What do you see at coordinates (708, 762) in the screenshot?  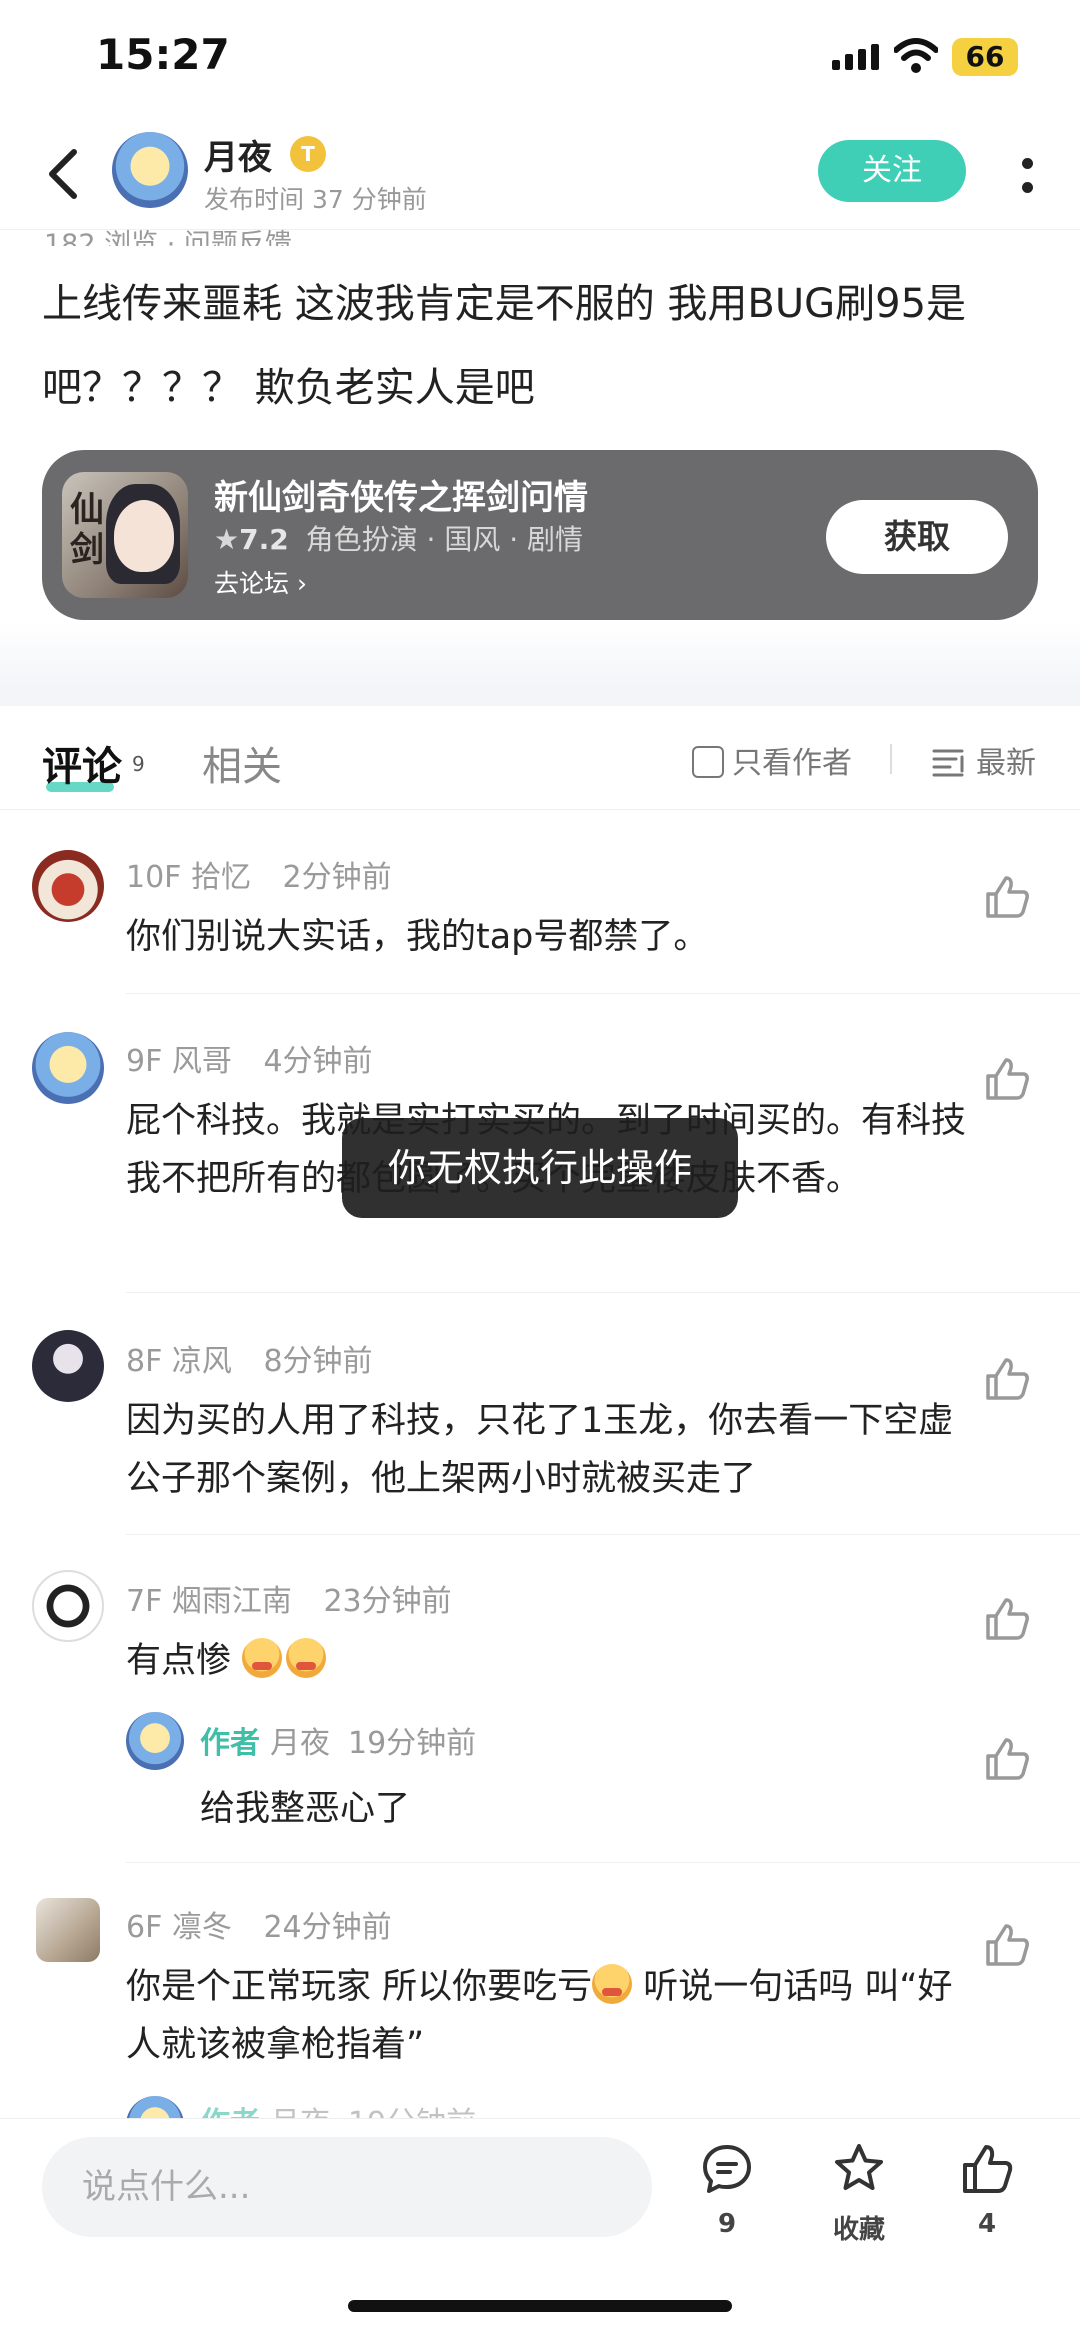 I see `checkbox-icon` at bounding box center [708, 762].